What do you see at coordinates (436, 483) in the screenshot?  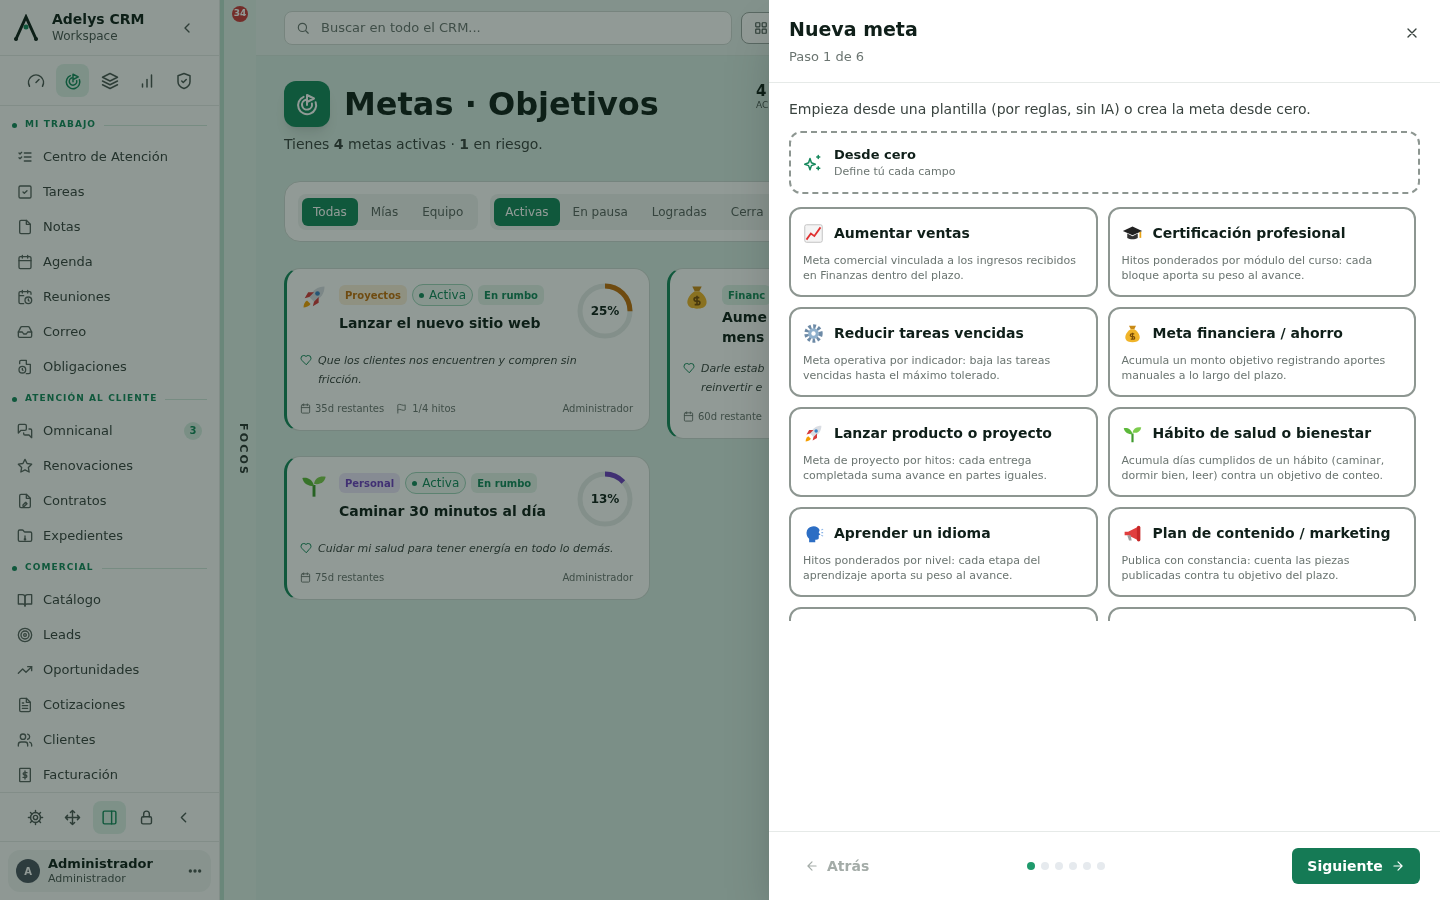 I see `status-pill: Activa` at bounding box center [436, 483].